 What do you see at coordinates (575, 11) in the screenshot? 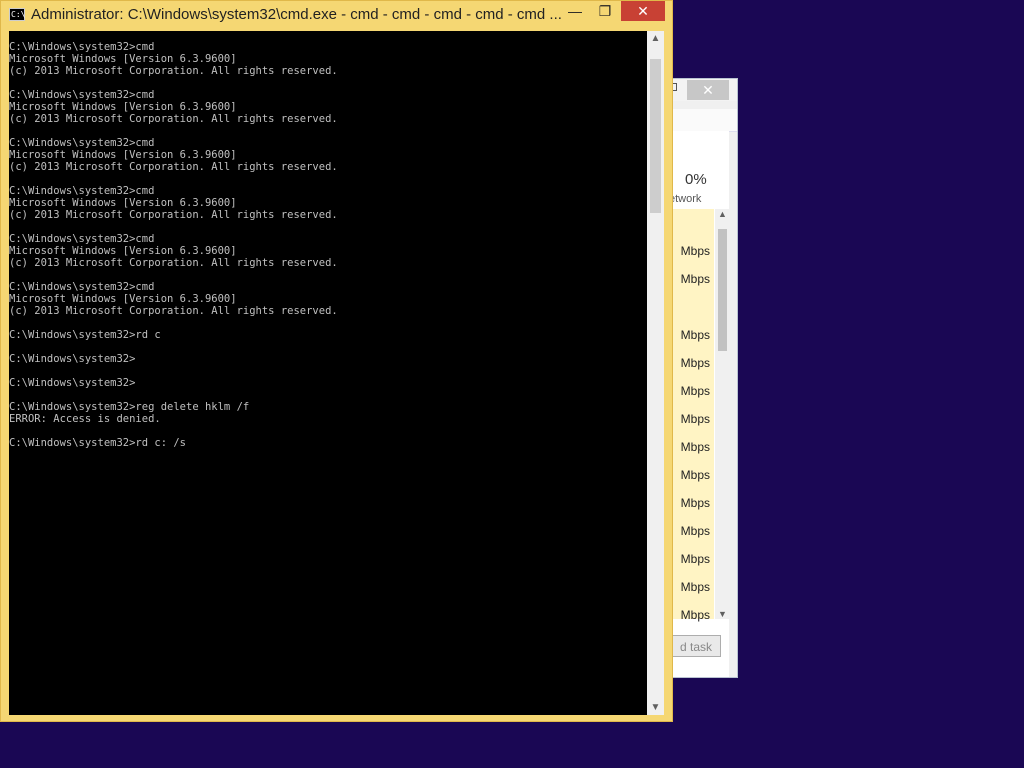
I see `minimize-button: —` at bounding box center [575, 11].